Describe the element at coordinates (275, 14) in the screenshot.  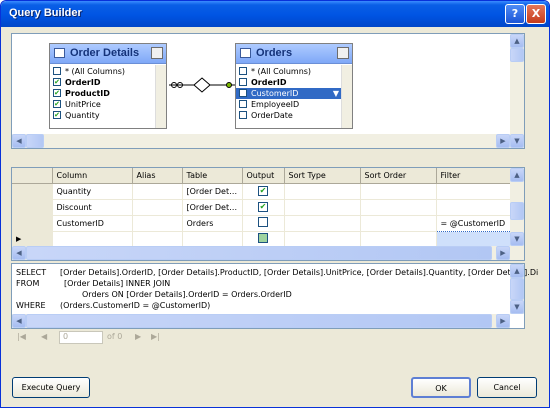
I see `title-bar: Query Builder ? X` at that location.